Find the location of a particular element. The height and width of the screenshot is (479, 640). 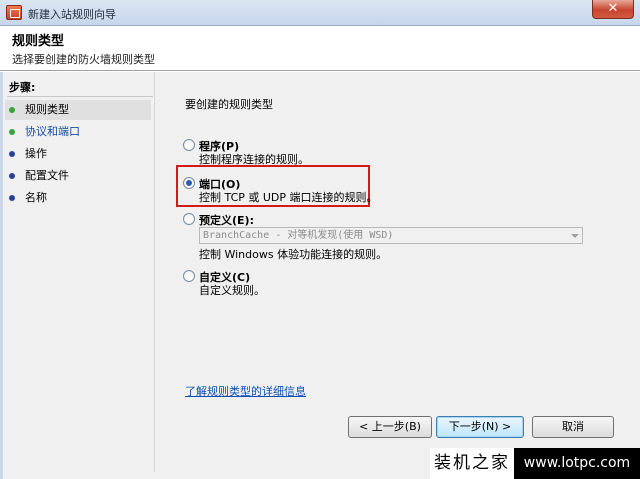

learn-more-link: 了解规则类型的详细信息 is located at coordinates (245, 391).